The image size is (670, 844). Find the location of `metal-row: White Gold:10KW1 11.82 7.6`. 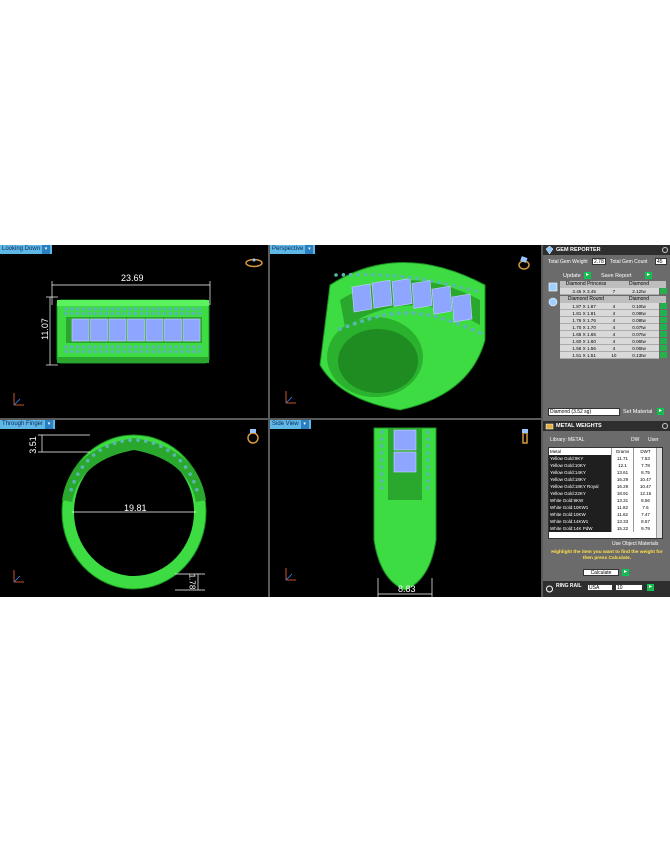

metal-row: White Gold:10KW1 11.82 7.6 is located at coordinates (605, 507).